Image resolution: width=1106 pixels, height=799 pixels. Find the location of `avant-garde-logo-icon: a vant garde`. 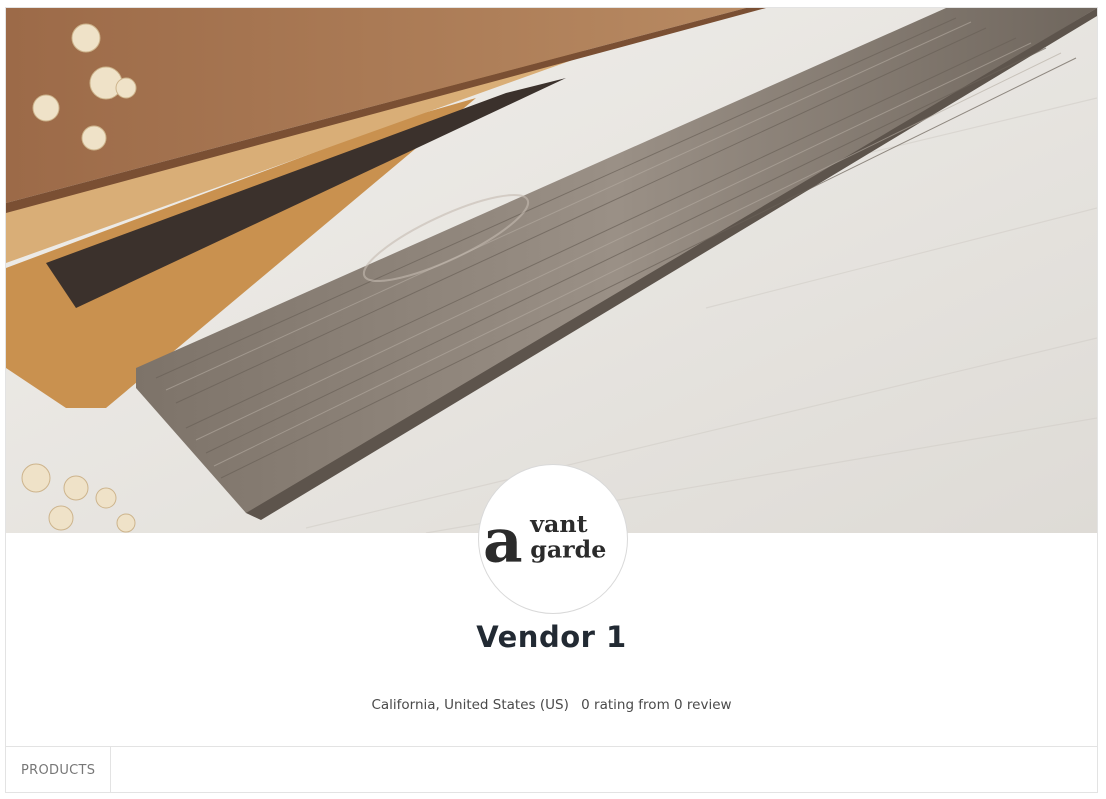

avant-garde-logo-icon: a vant garde is located at coordinates (544, 541).